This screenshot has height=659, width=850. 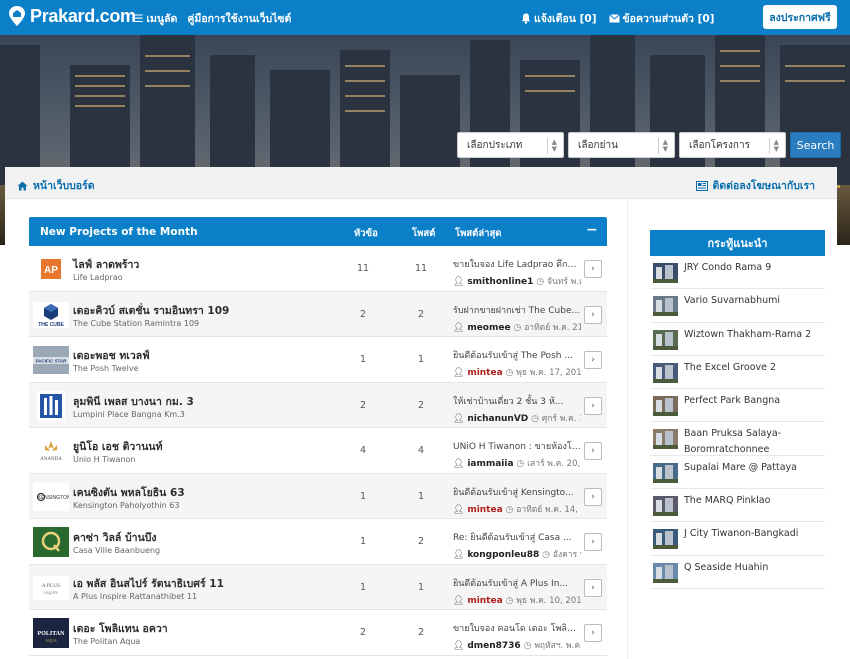 I want to click on forum-title-link: ลุมพินี เพลส บางนา กม. 3, so click(x=133, y=401).